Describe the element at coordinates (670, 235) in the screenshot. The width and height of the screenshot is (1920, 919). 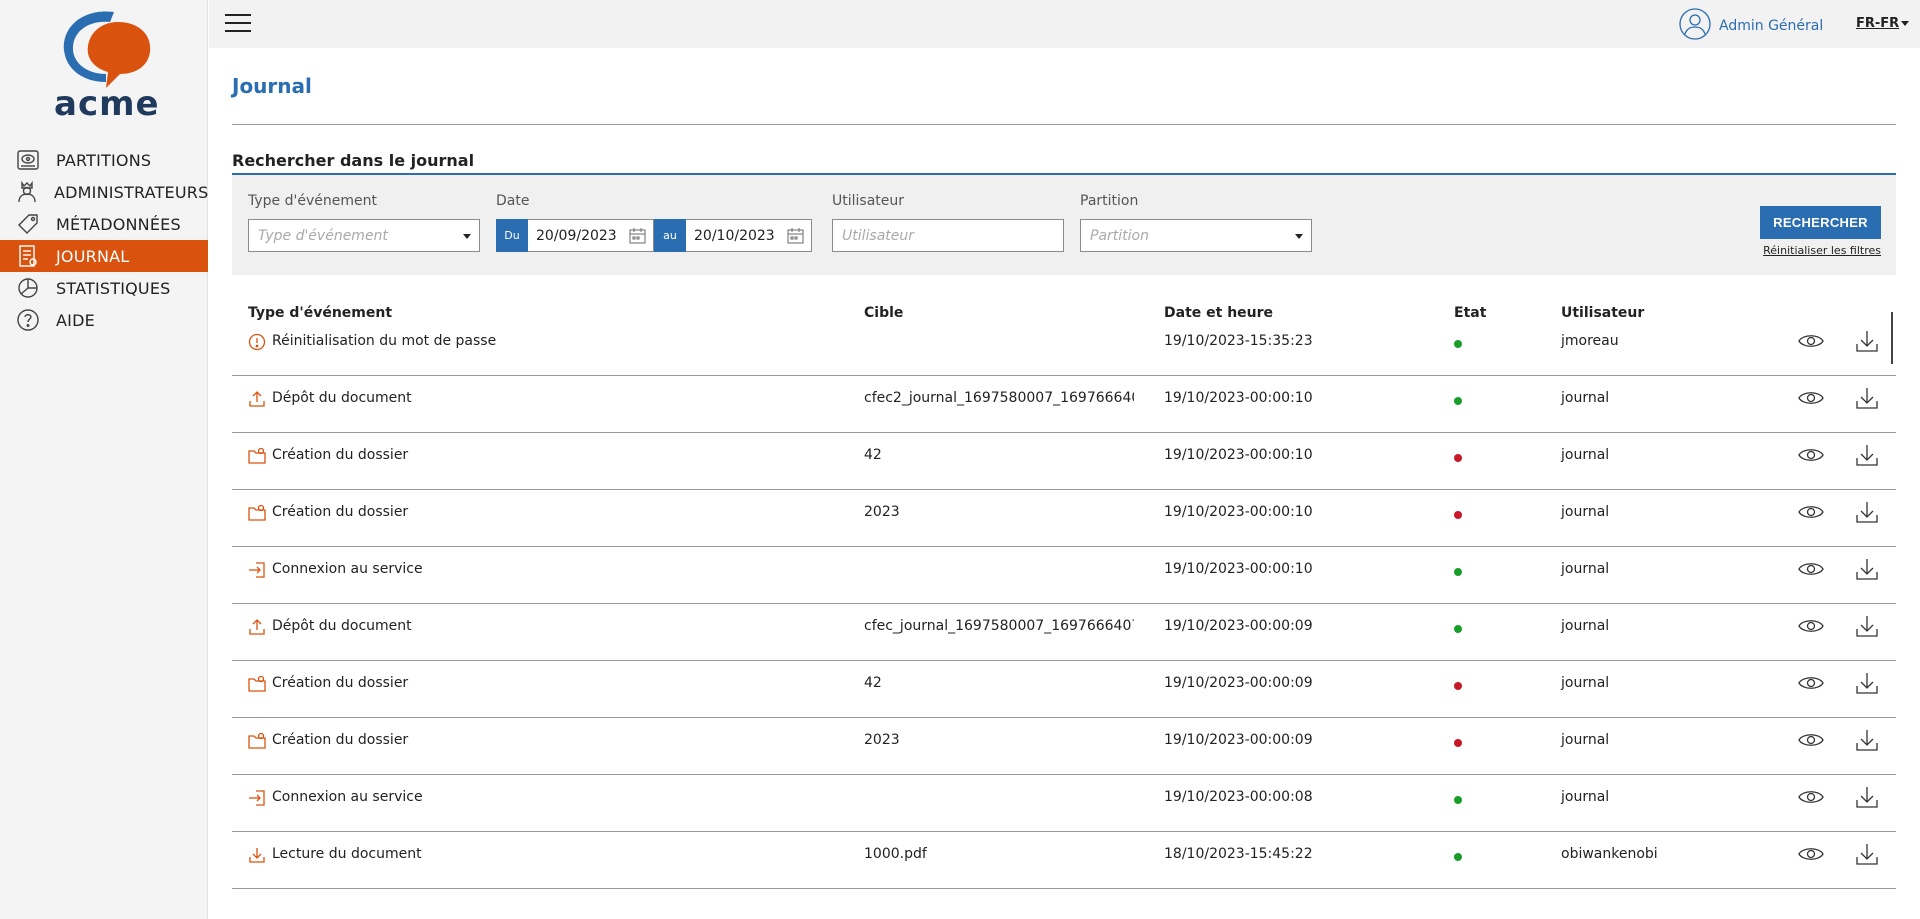
I see `date-to-tag: au` at that location.